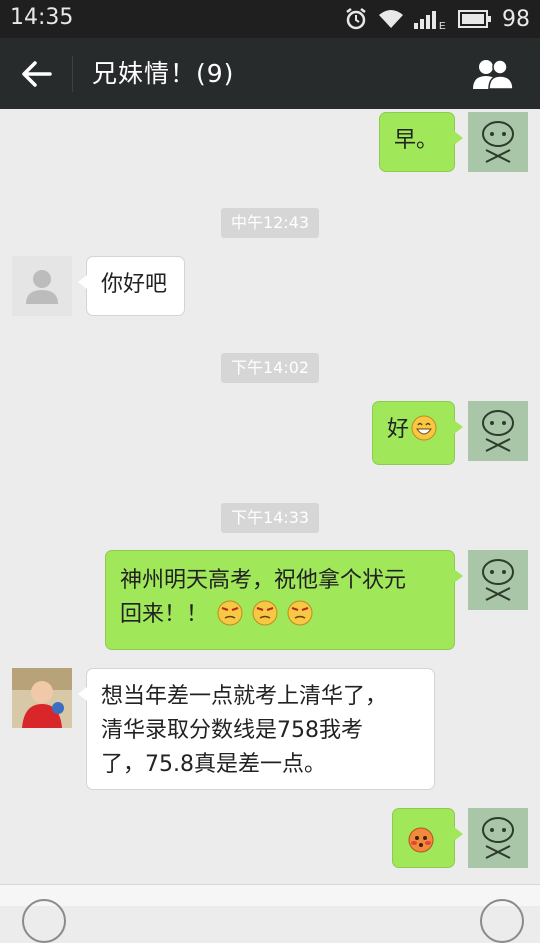 The image size is (540, 943). What do you see at coordinates (493, 74) in the screenshot?
I see `group-members-icon` at bounding box center [493, 74].